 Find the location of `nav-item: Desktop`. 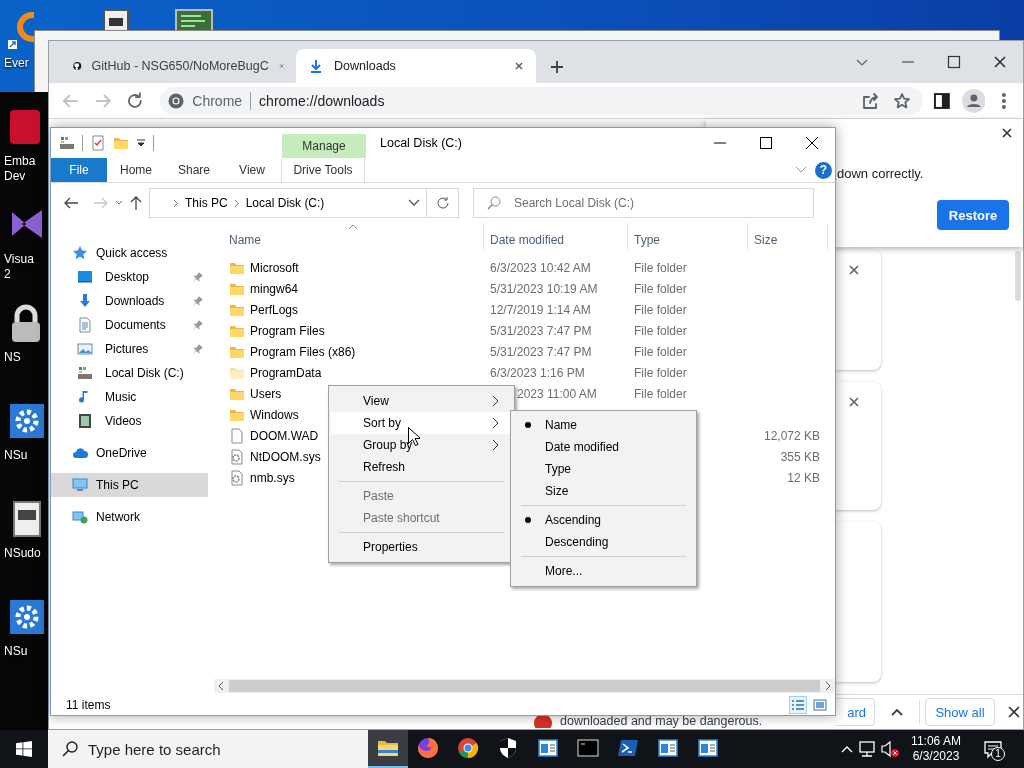

nav-item: Desktop is located at coordinates (129, 277).